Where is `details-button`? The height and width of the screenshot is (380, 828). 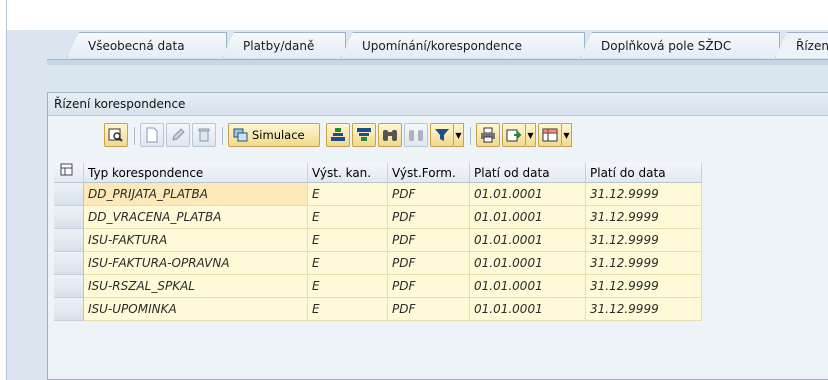
details-button is located at coordinates (116, 135).